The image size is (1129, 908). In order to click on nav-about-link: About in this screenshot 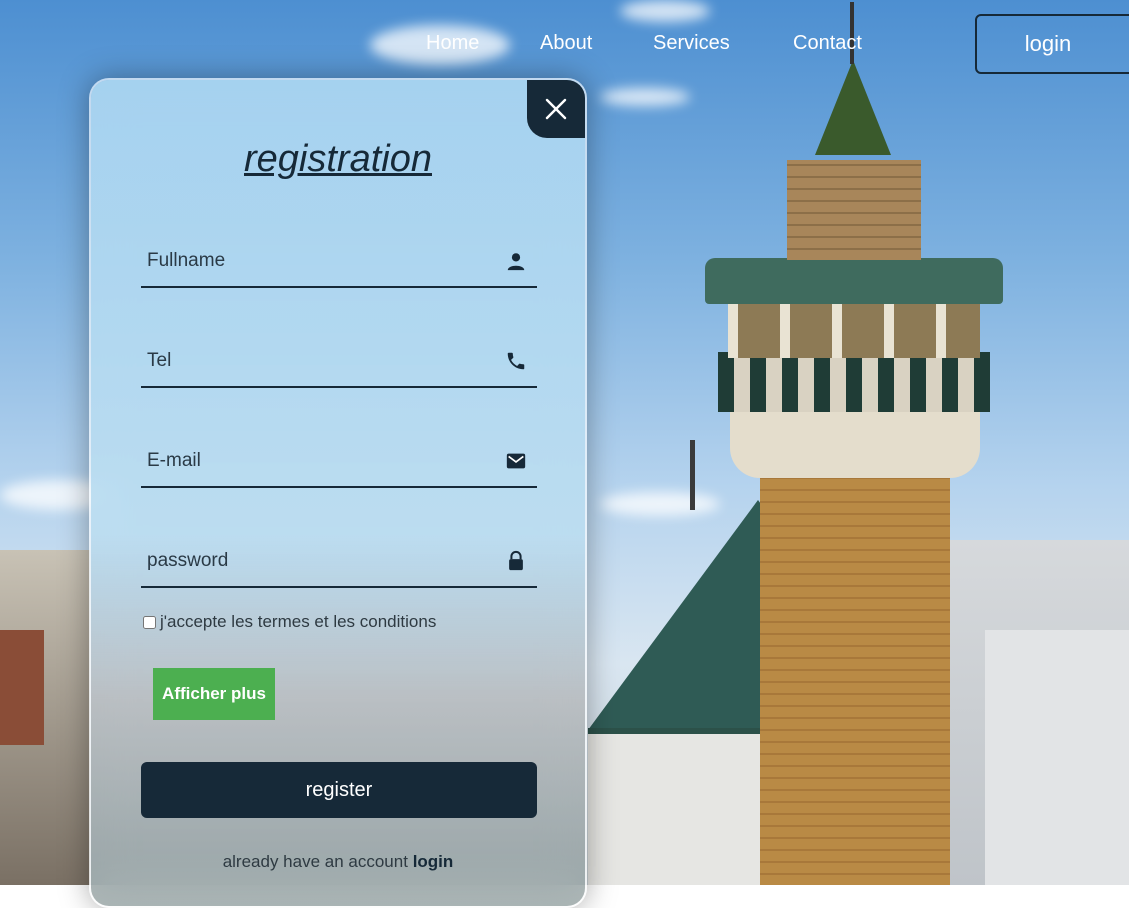, I will do `click(566, 43)`.